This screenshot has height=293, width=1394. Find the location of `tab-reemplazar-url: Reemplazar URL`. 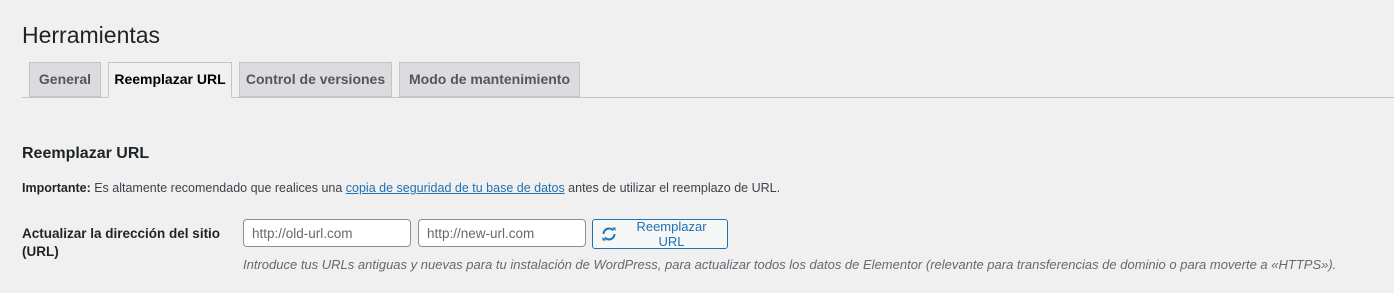

tab-reemplazar-url: Reemplazar URL is located at coordinates (170, 80).